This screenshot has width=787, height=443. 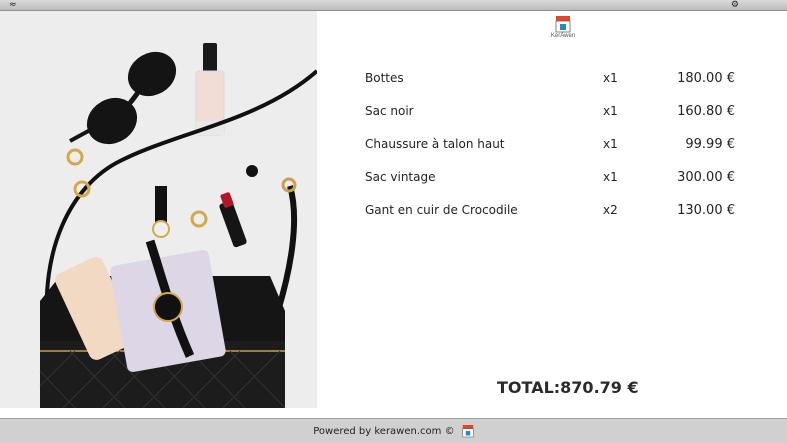 What do you see at coordinates (400, 177) in the screenshot?
I see `item-name: Sac vintage` at bounding box center [400, 177].